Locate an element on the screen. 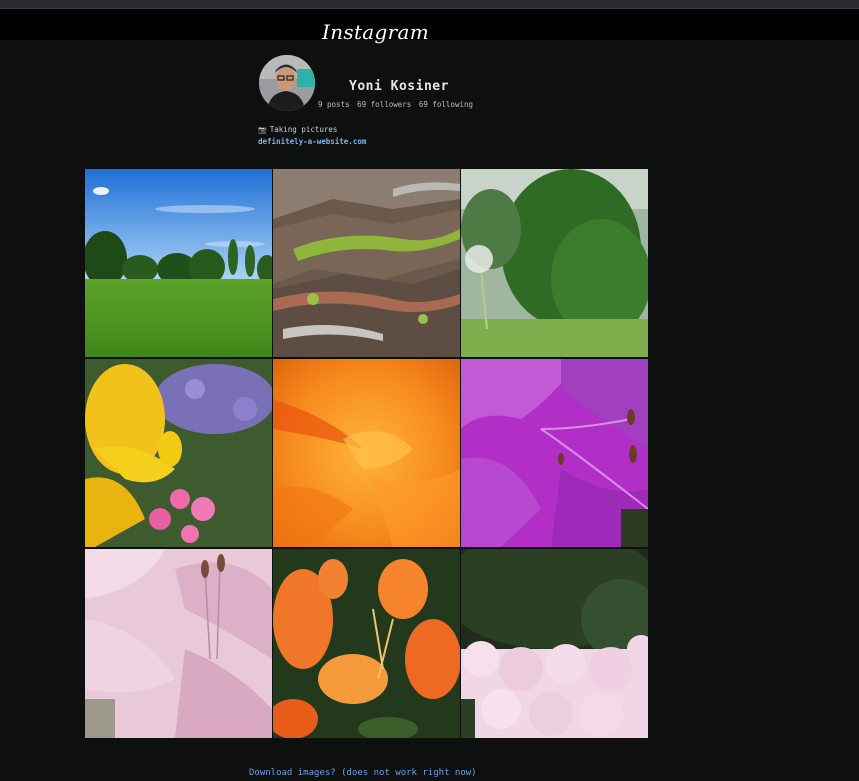  bio-text: Taking pictures is located at coordinates (303, 129).